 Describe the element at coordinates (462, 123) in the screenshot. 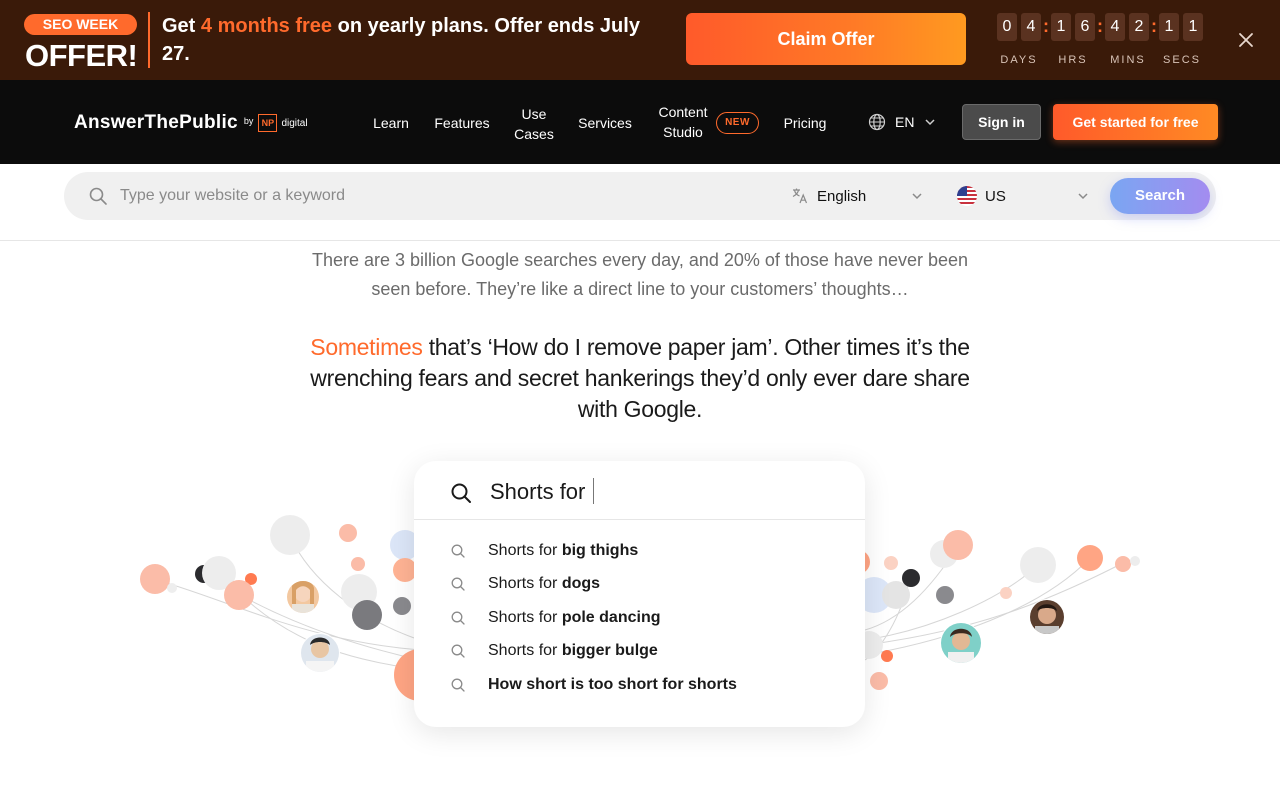

I see `nav-item-features: Features` at that location.